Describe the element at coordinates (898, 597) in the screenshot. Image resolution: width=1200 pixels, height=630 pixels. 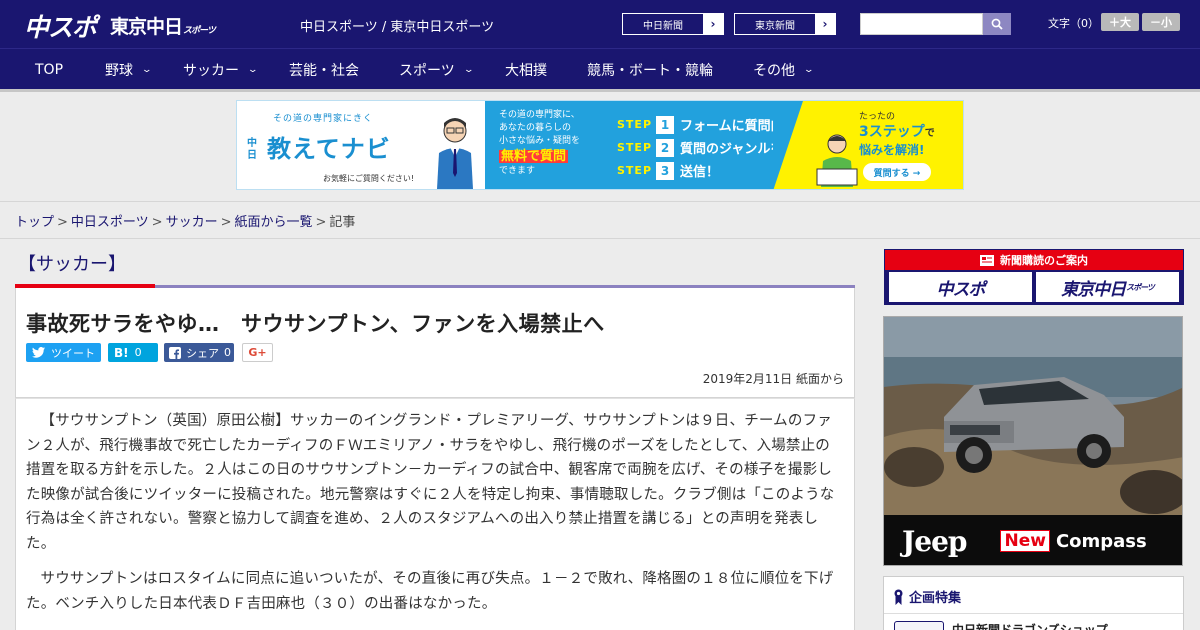
I see `ribbon-icon` at that location.